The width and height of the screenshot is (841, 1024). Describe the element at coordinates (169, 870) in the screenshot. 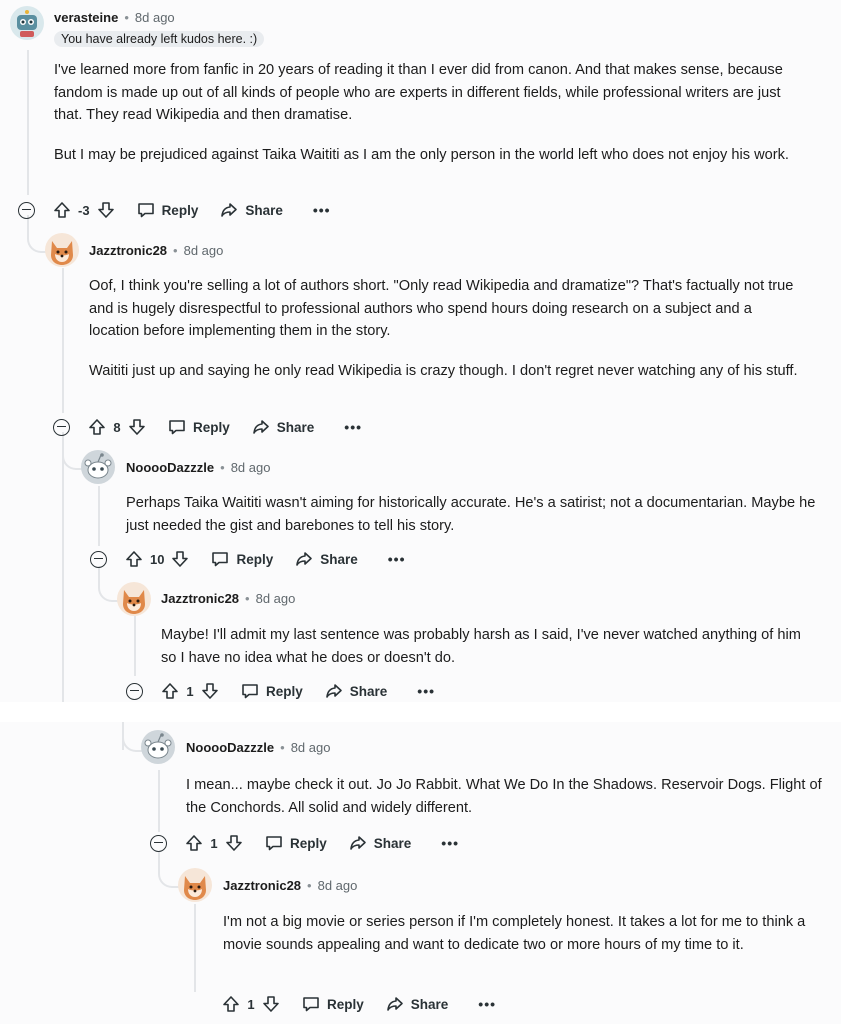

I see `thread-connector` at that location.